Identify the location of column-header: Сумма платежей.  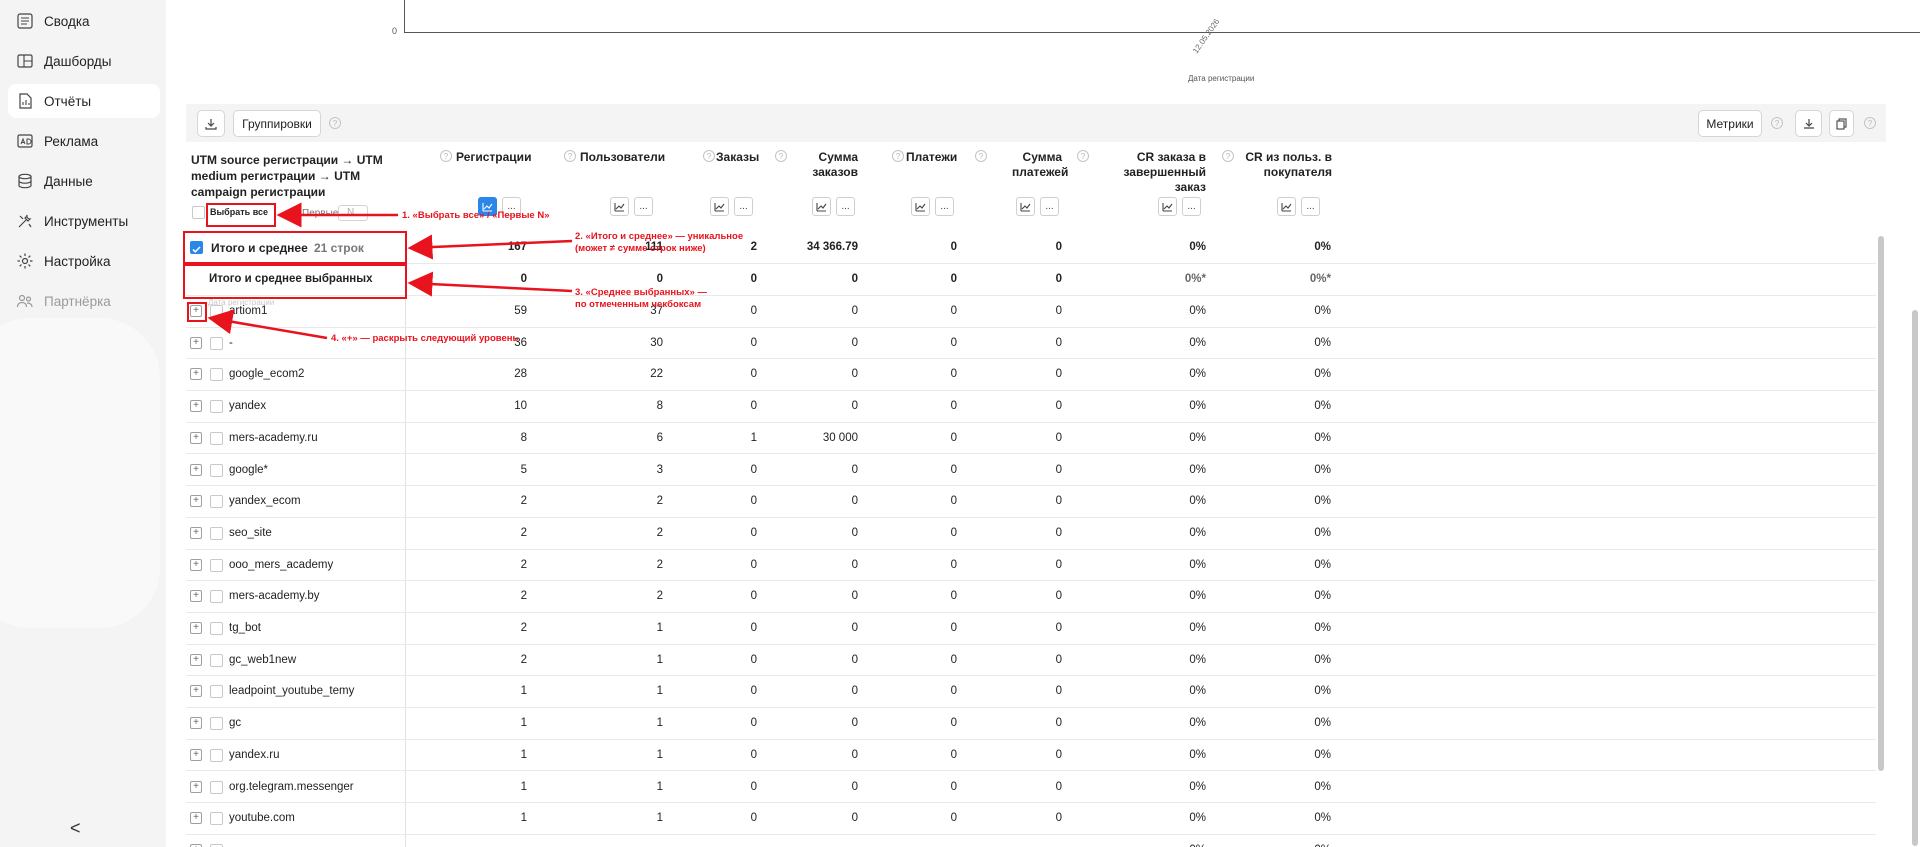
(1040, 165).